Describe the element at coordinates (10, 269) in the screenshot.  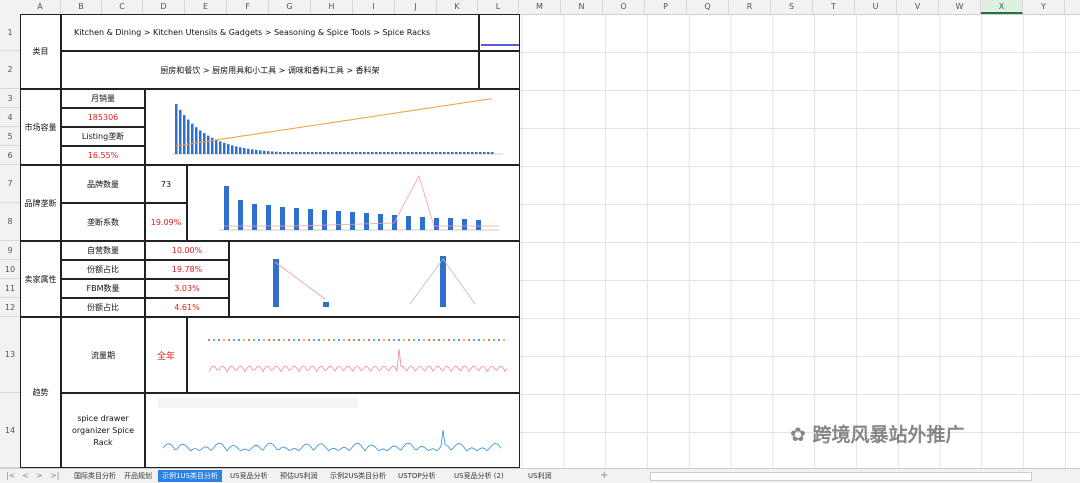
I see `row-header-10: 10` at that location.